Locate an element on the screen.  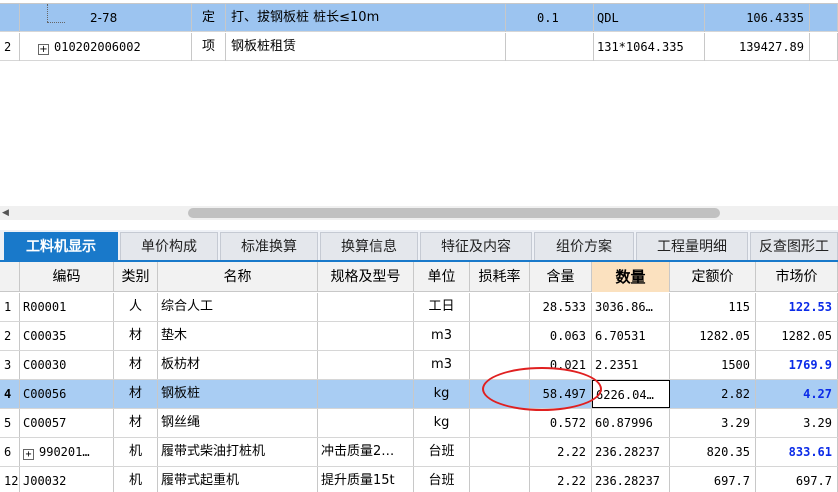
cell-spec: 提升质量15t is located at coordinates (366, 479).